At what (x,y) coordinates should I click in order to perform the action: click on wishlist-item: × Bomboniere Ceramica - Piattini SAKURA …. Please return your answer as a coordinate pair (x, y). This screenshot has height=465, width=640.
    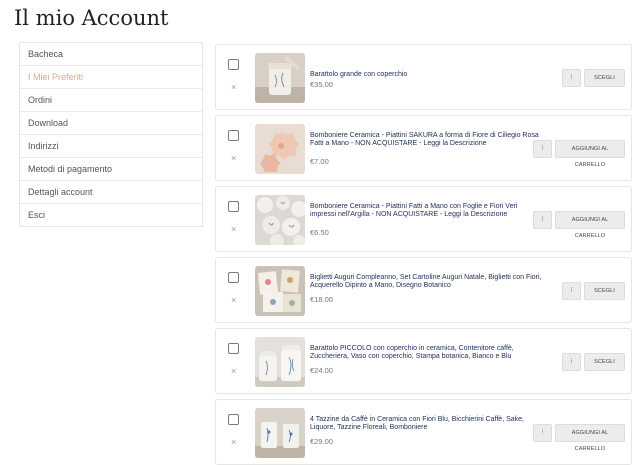
    Looking at the image, I should click on (423, 148).